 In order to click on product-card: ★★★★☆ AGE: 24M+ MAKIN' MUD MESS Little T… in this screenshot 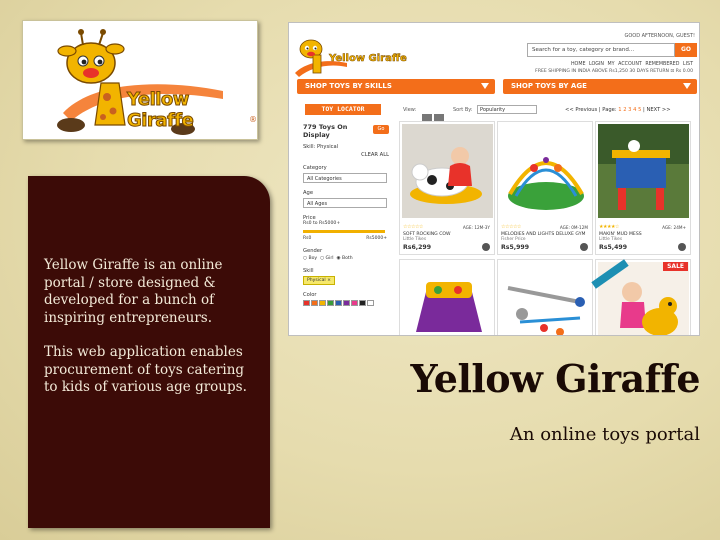, I will do `click(643, 188)`.